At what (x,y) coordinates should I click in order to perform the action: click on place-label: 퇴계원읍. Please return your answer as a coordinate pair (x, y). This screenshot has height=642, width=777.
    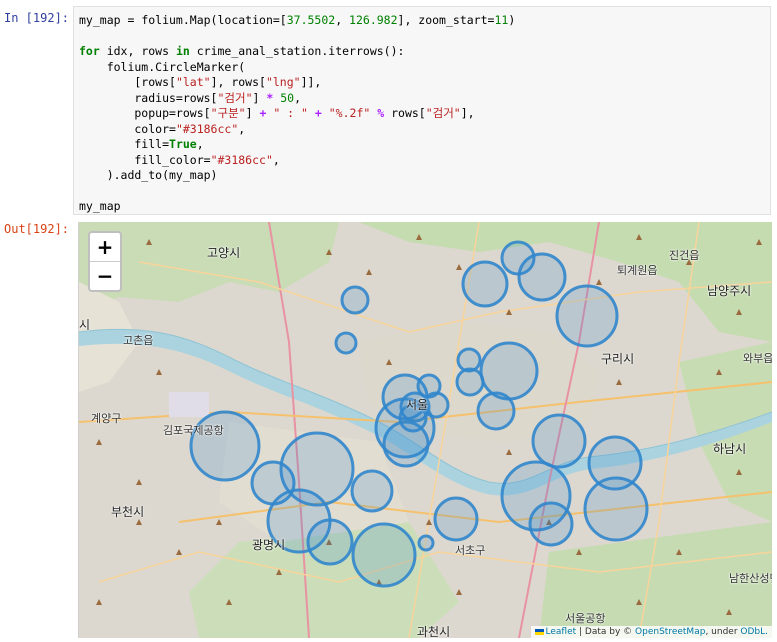
    Looking at the image, I should click on (637, 270).